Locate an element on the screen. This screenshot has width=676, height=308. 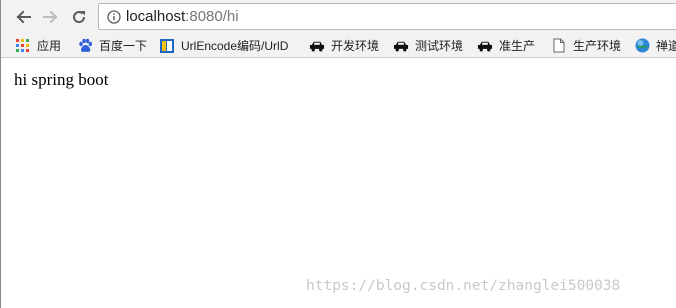
bookmark-label: 禅道 is located at coordinates (666, 46).